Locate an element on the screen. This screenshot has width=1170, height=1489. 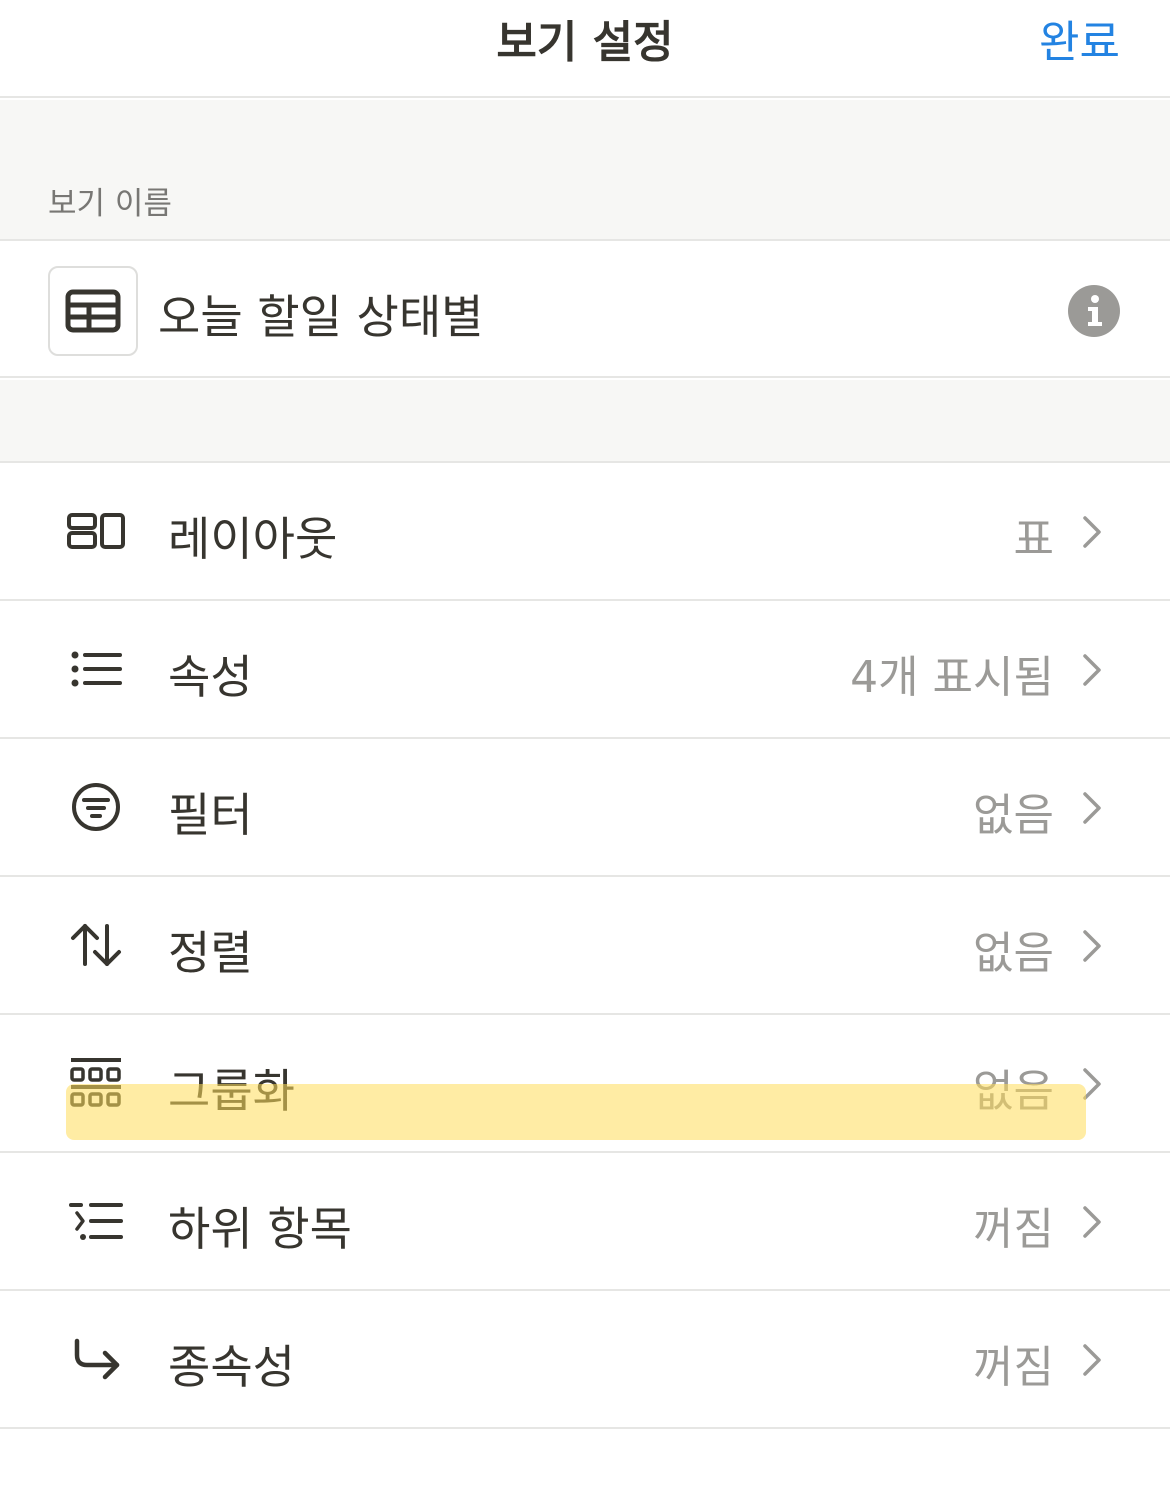
settings-row-layout: 레이아웃 표 is located at coordinates (585, 532).